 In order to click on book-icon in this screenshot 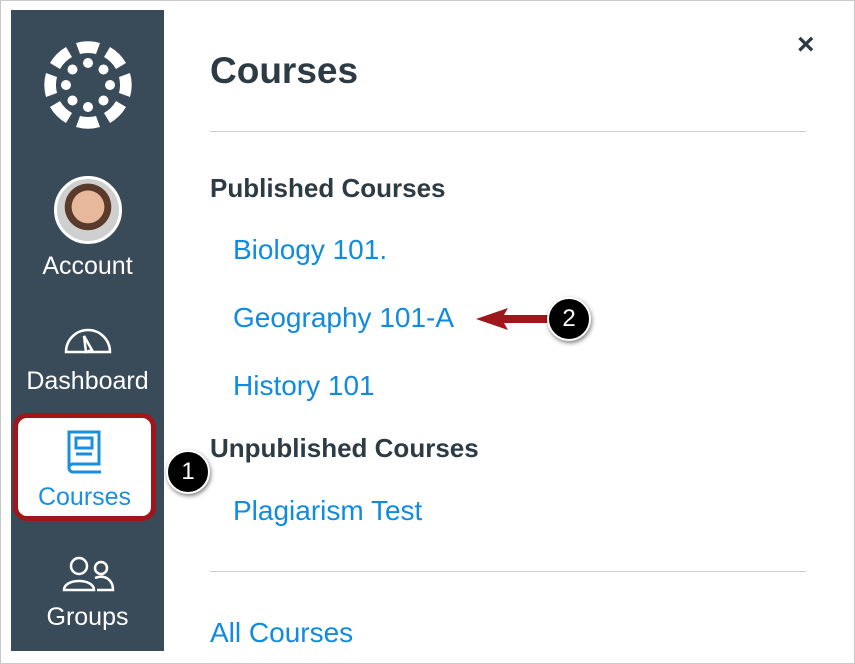, I will do `click(84, 452)`.